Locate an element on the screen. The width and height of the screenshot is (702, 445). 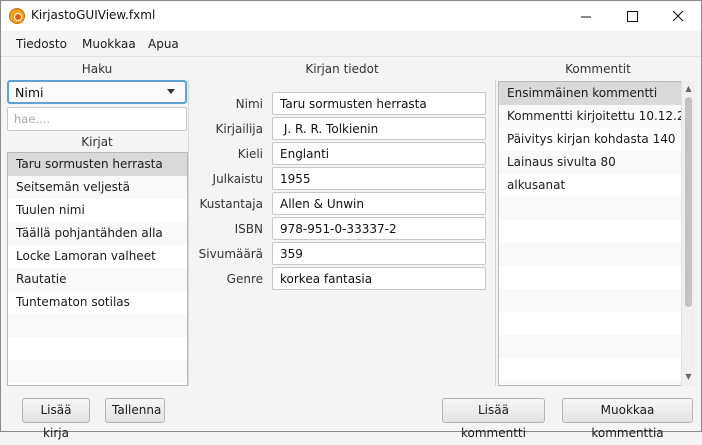
menu-bar: Tiedosto Muokkaa Apua is located at coordinates (351, 44).